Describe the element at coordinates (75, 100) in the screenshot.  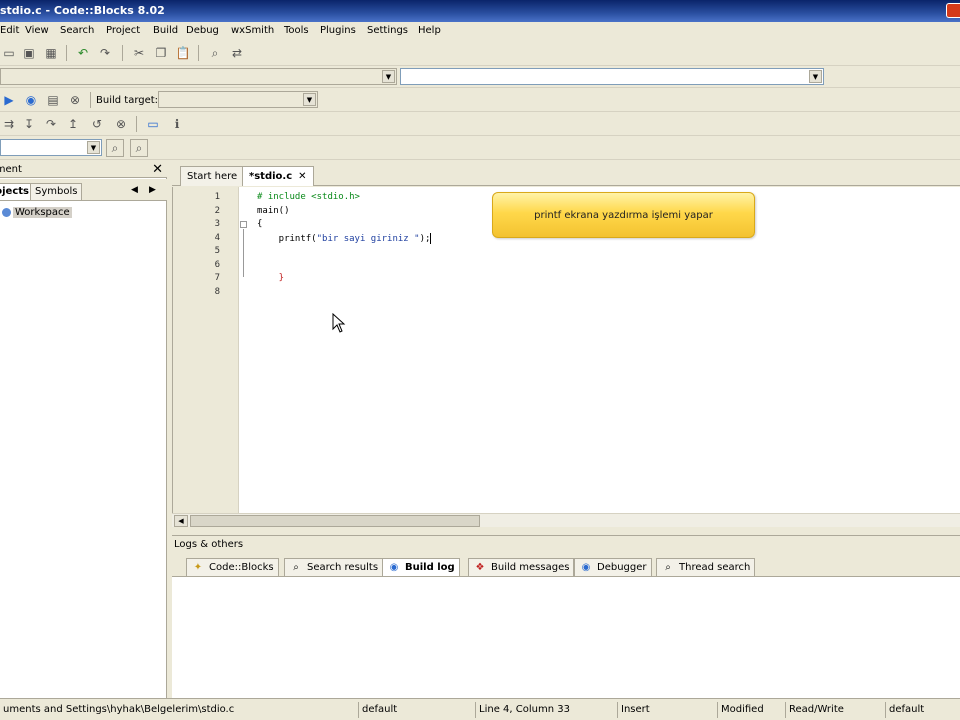
I see `abort-icon: ⊗` at that location.